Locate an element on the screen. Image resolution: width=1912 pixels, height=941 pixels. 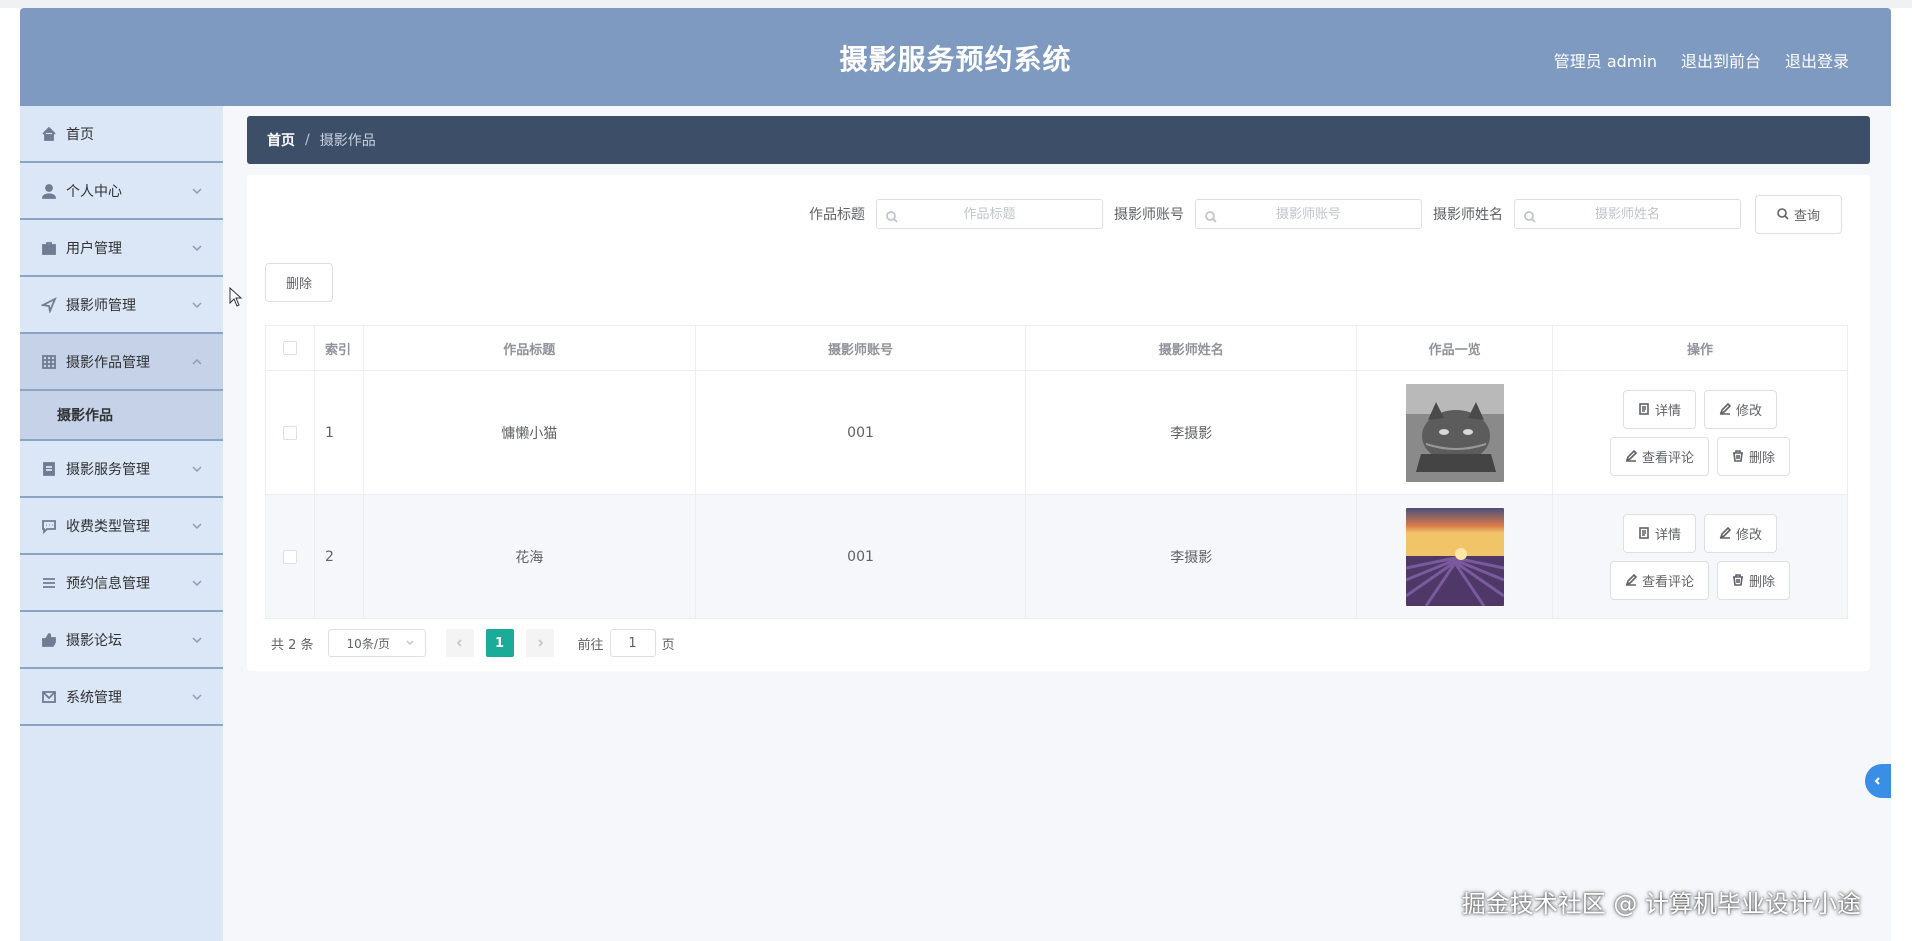
name-search-input is located at coordinates (1627, 214).